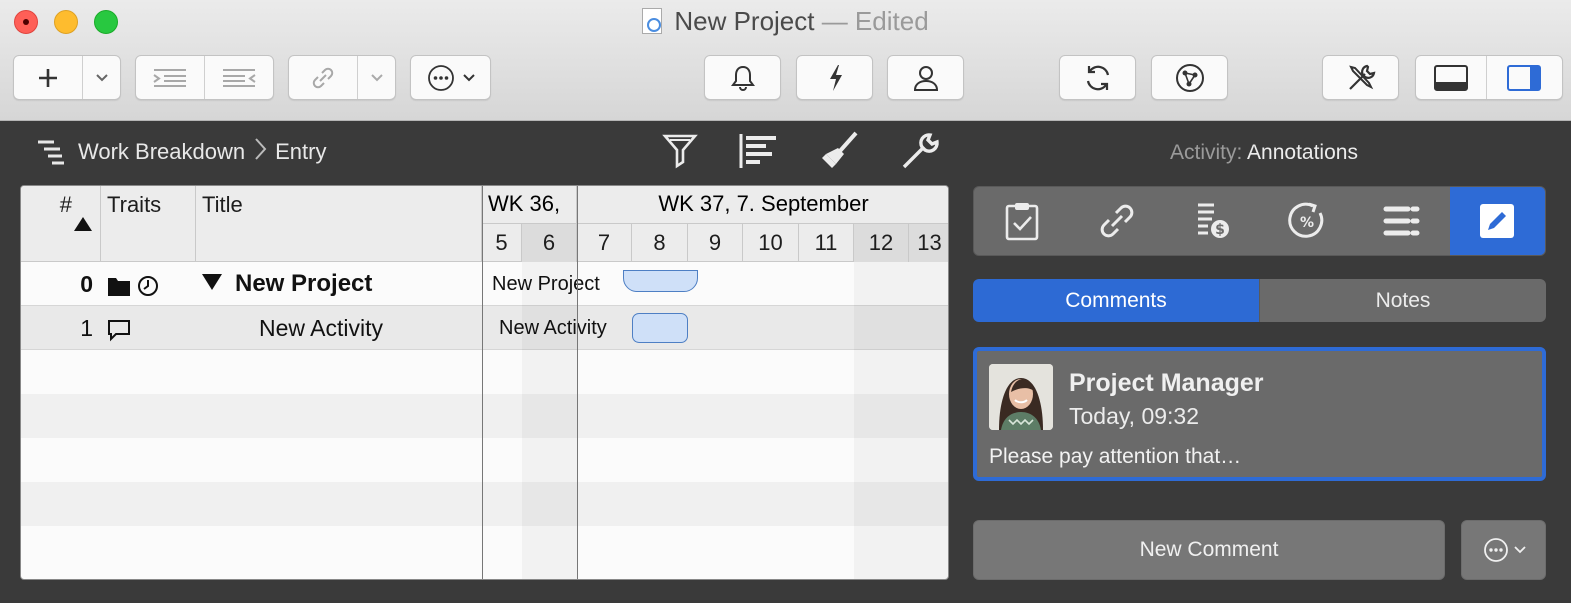 This screenshot has width=1571, height=603. I want to click on network-seg, so click(1189, 77).